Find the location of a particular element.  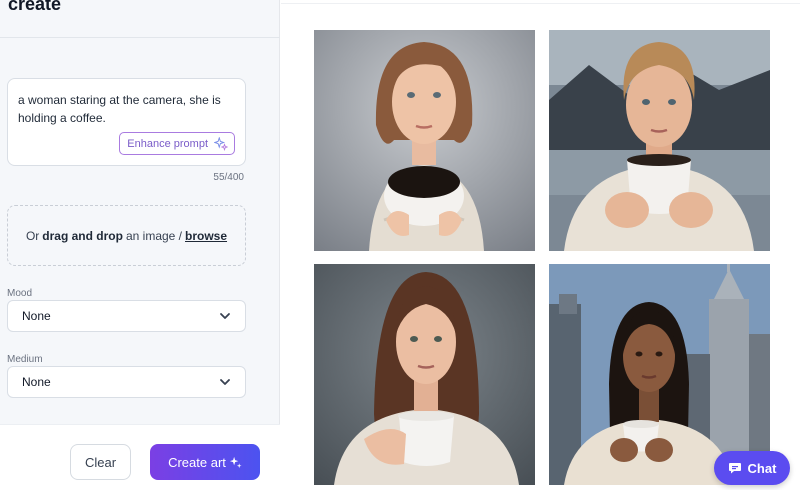

enhance-prompt-button: Enhance prompt is located at coordinates (177, 143).